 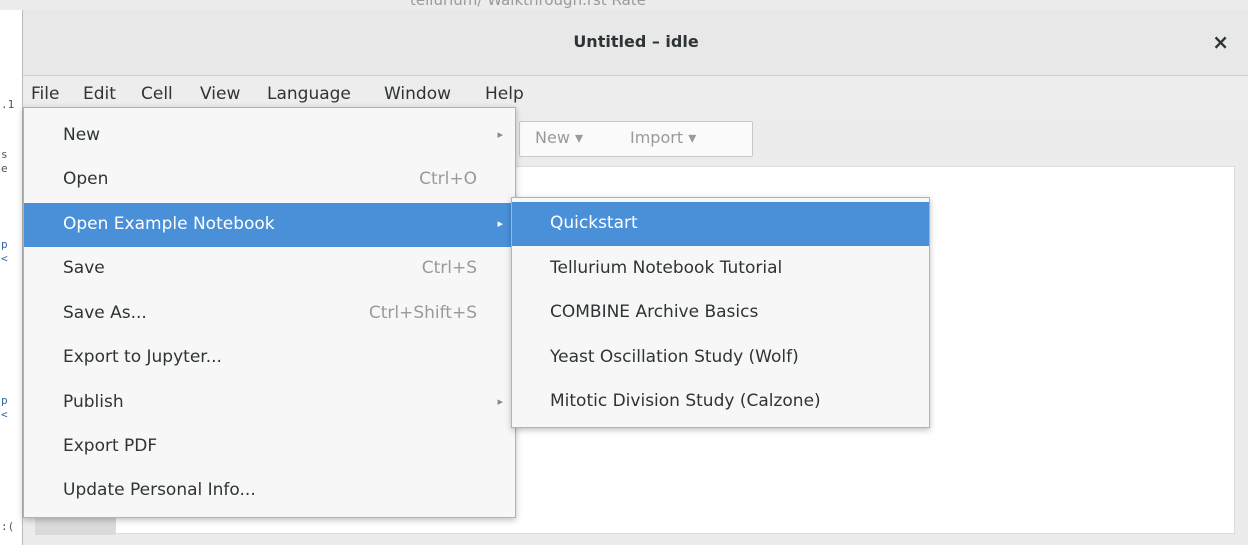 What do you see at coordinates (422, 313) in the screenshot?
I see `menu-item-shortcut: Ctrl+Shift+S` at bounding box center [422, 313].